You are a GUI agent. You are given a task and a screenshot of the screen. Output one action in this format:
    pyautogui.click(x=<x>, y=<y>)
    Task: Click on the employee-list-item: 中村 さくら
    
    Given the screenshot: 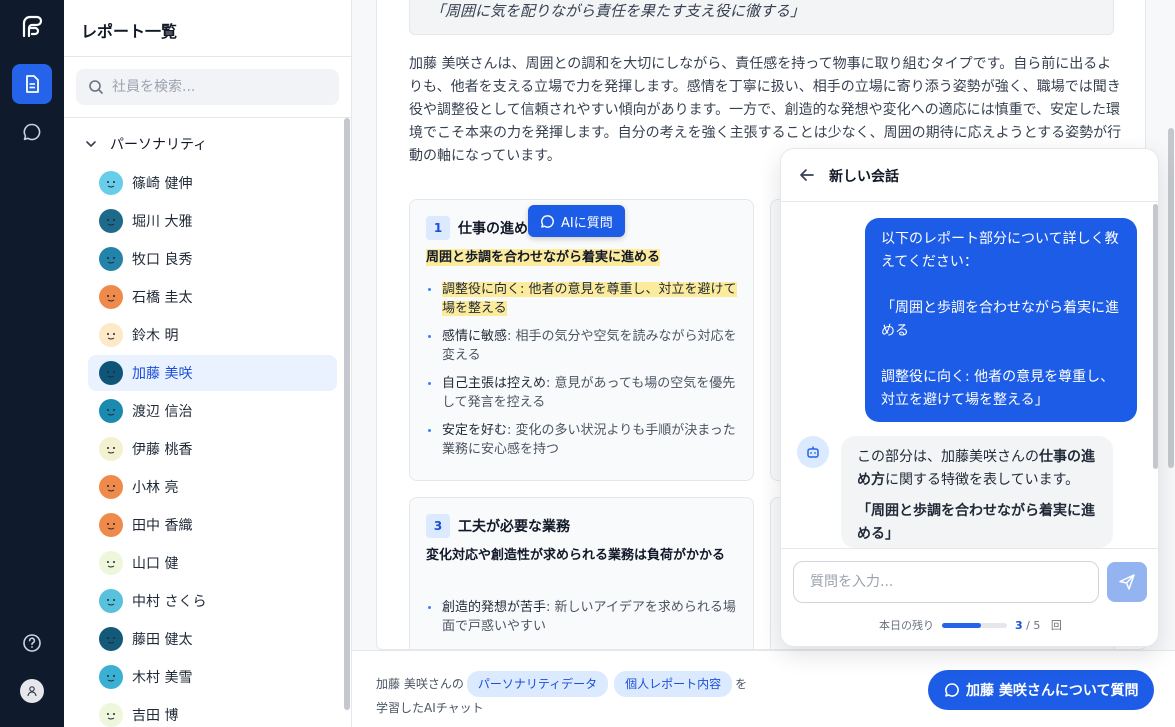 What is the action you would take?
    pyautogui.click(x=212, y=601)
    